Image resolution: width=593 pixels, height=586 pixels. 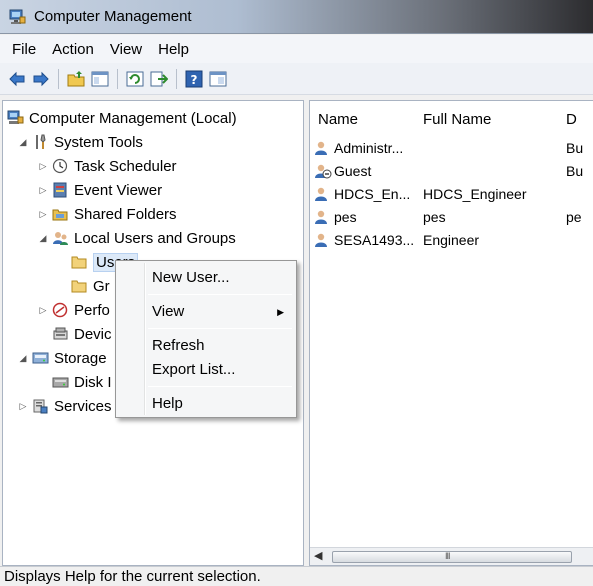 What do you see at coordinates (135, 79) in the screenshot?
I see `refresh-icon` at bounding box center [135, 79].